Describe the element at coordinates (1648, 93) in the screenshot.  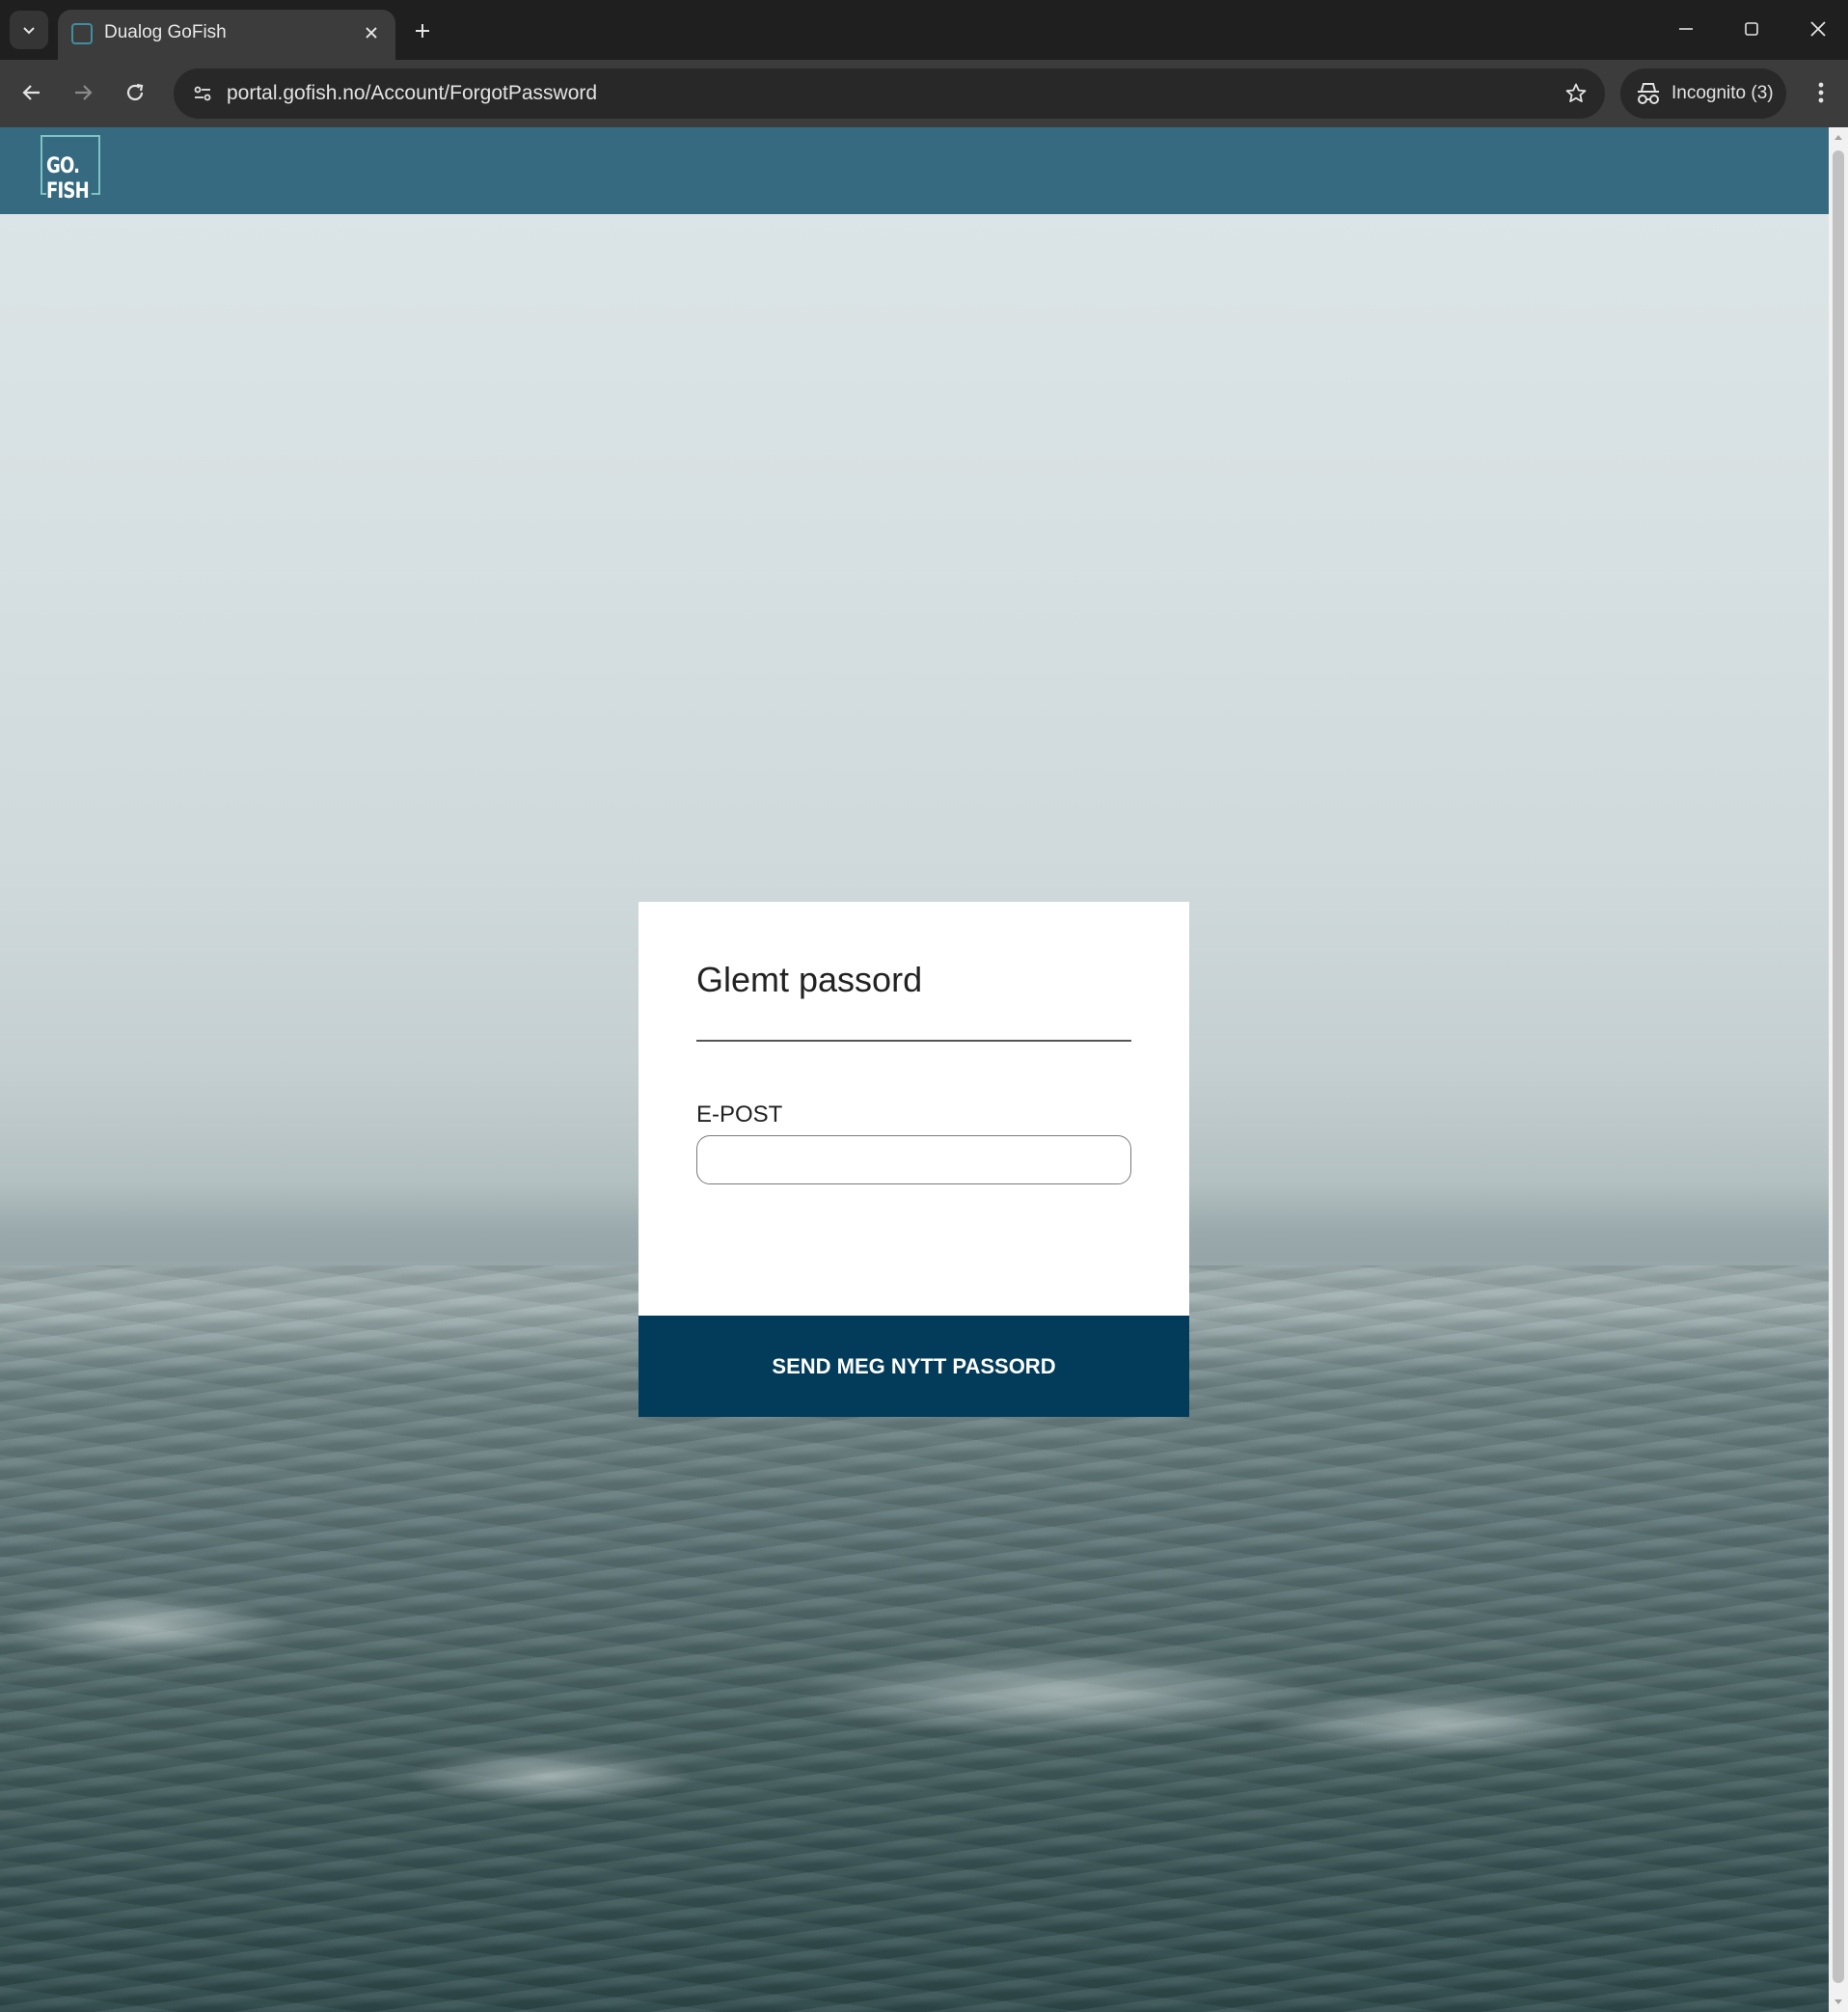
I see `incognito-icon` at that location.